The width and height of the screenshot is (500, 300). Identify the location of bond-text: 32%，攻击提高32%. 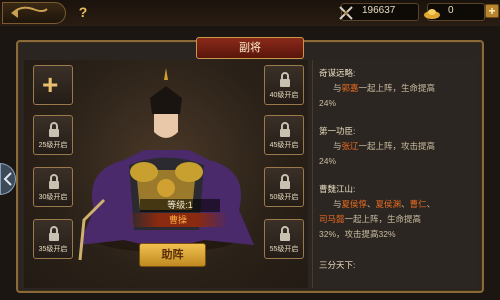
(357, 234).